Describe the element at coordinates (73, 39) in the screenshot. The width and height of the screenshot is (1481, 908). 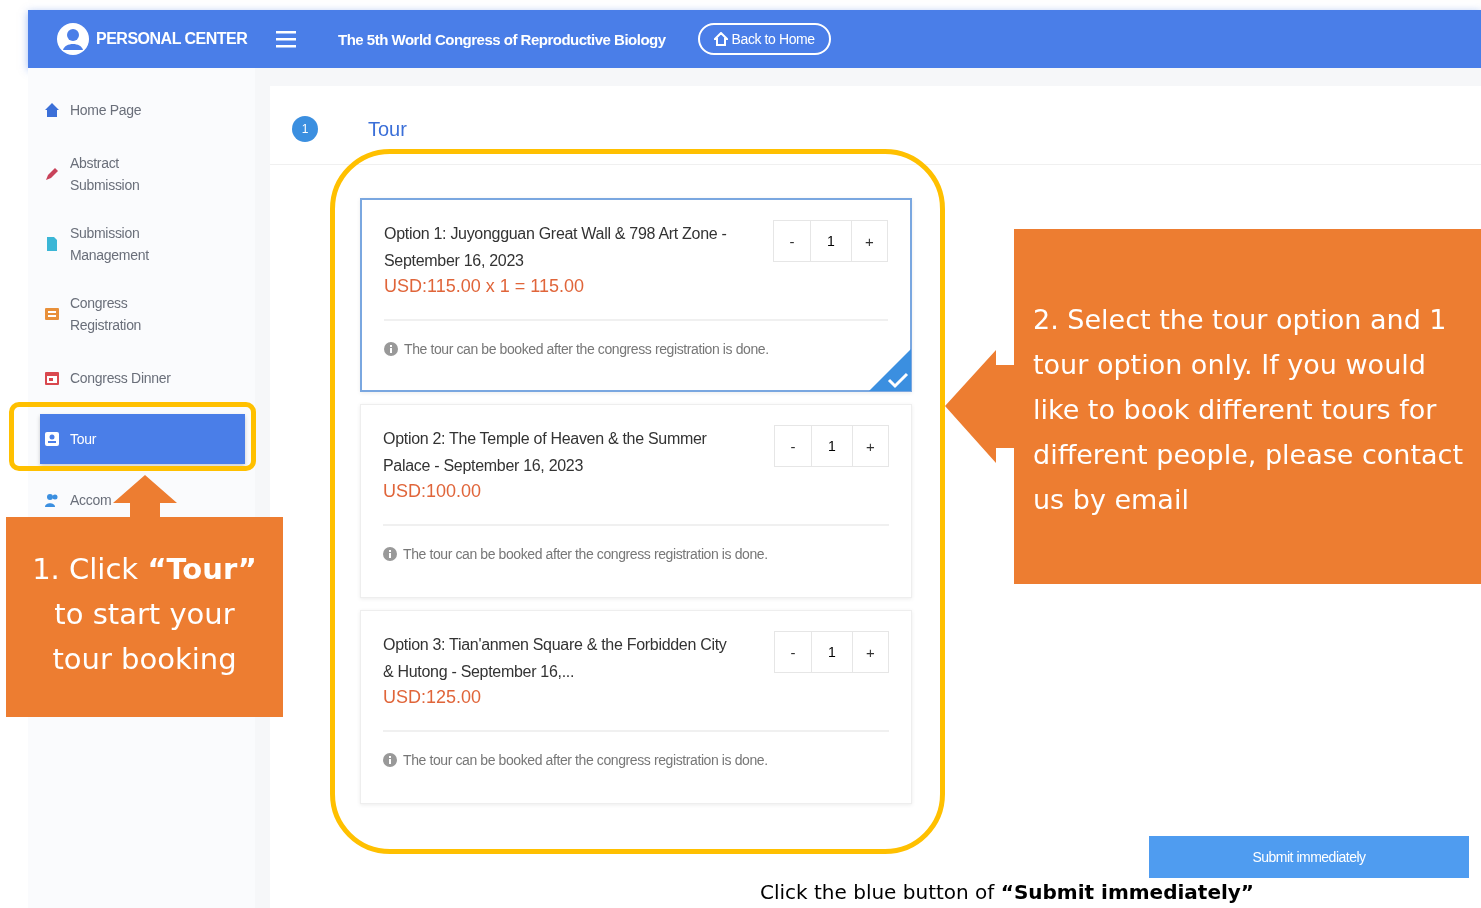
I see `user-avatar-icon` at that location.